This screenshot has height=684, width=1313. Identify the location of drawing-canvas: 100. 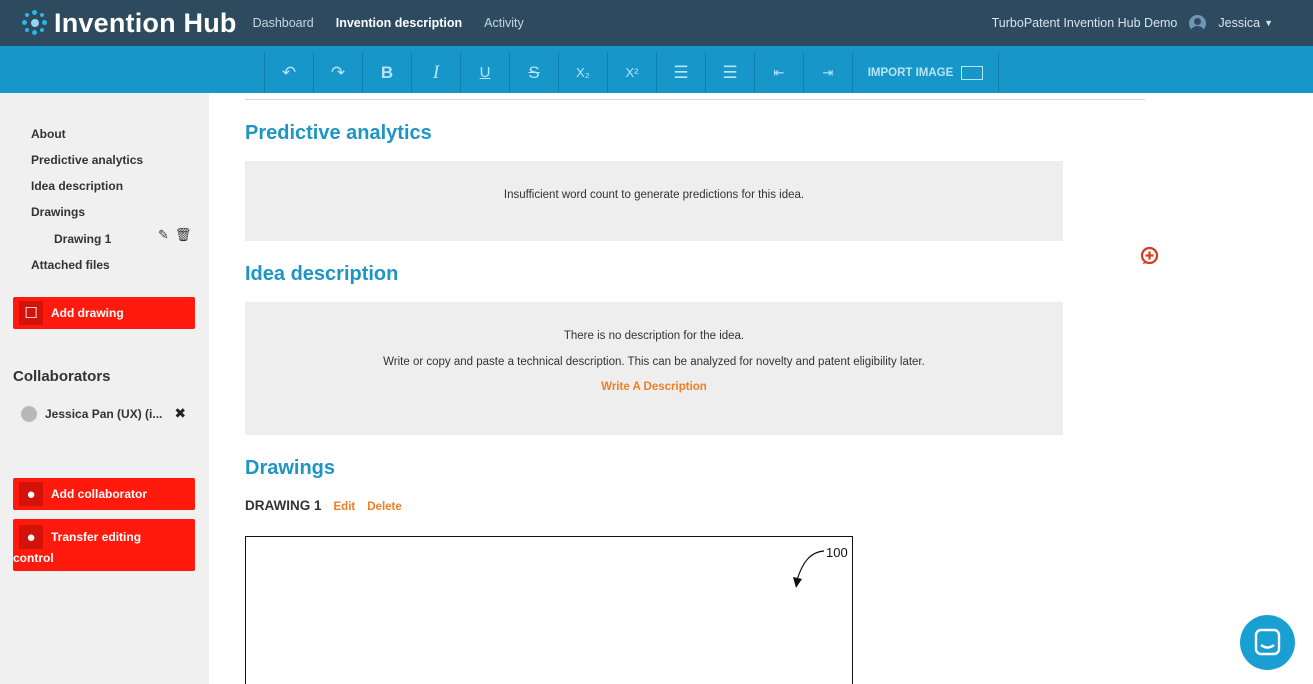
(549, 610).